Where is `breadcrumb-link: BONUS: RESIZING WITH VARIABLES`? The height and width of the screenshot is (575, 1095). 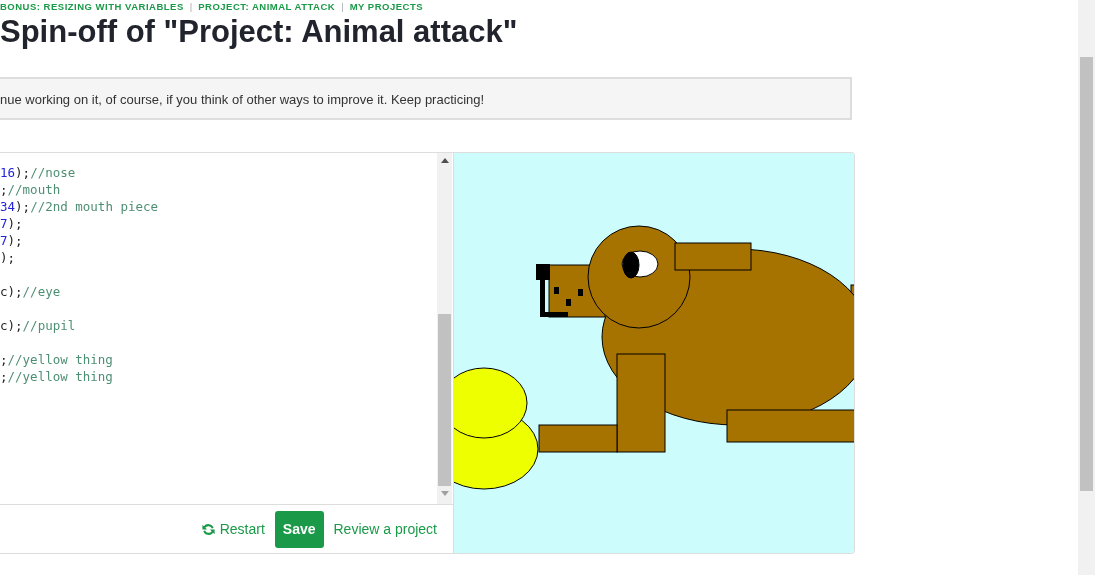 breadcrumb-link: BONUS: RESIZING WITH VARIABLES is located at coordinates (92, 6).